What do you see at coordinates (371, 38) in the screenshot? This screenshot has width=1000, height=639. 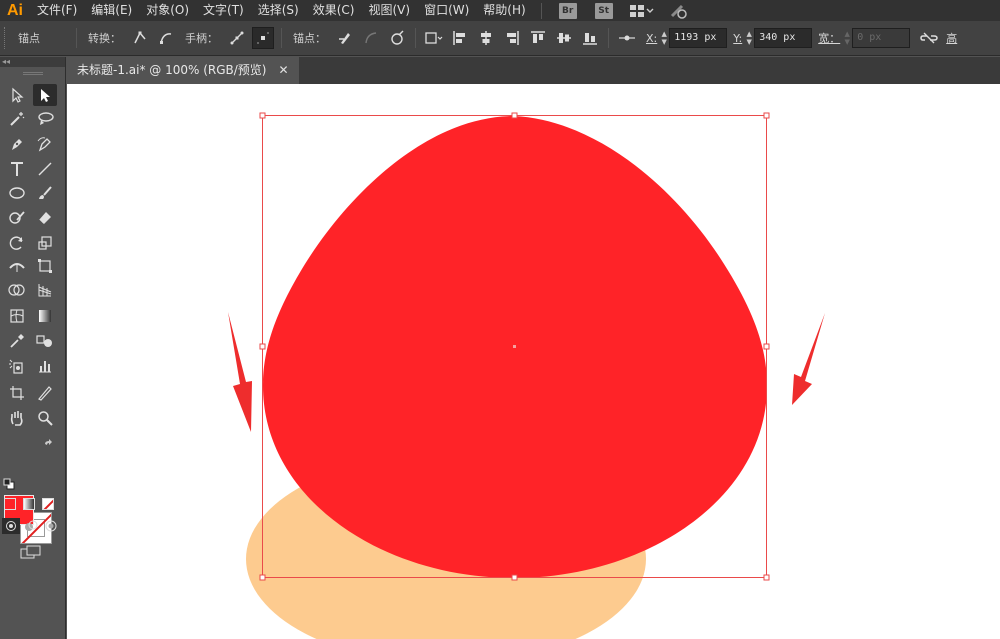 I see `connect-anchor-icon` at bounding box center [371, 38].